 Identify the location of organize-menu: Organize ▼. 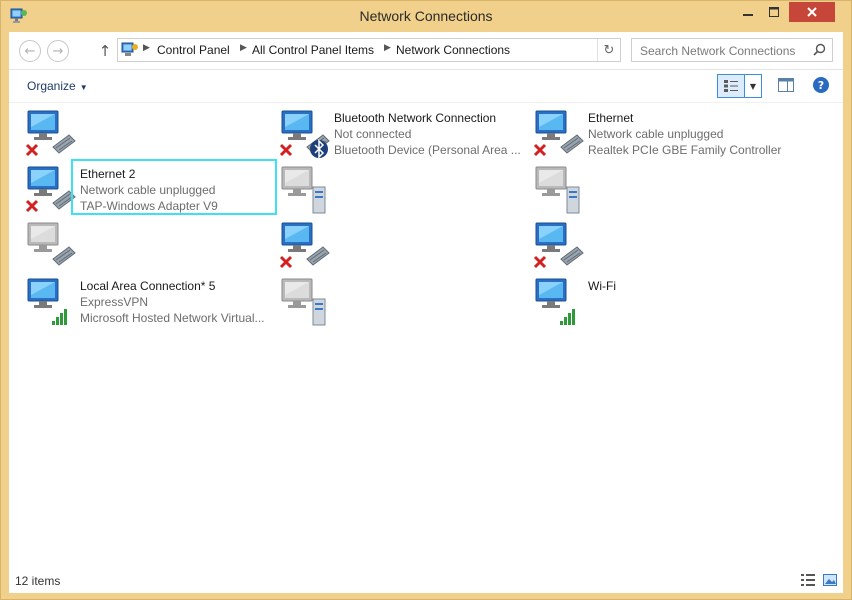
(57, 86).